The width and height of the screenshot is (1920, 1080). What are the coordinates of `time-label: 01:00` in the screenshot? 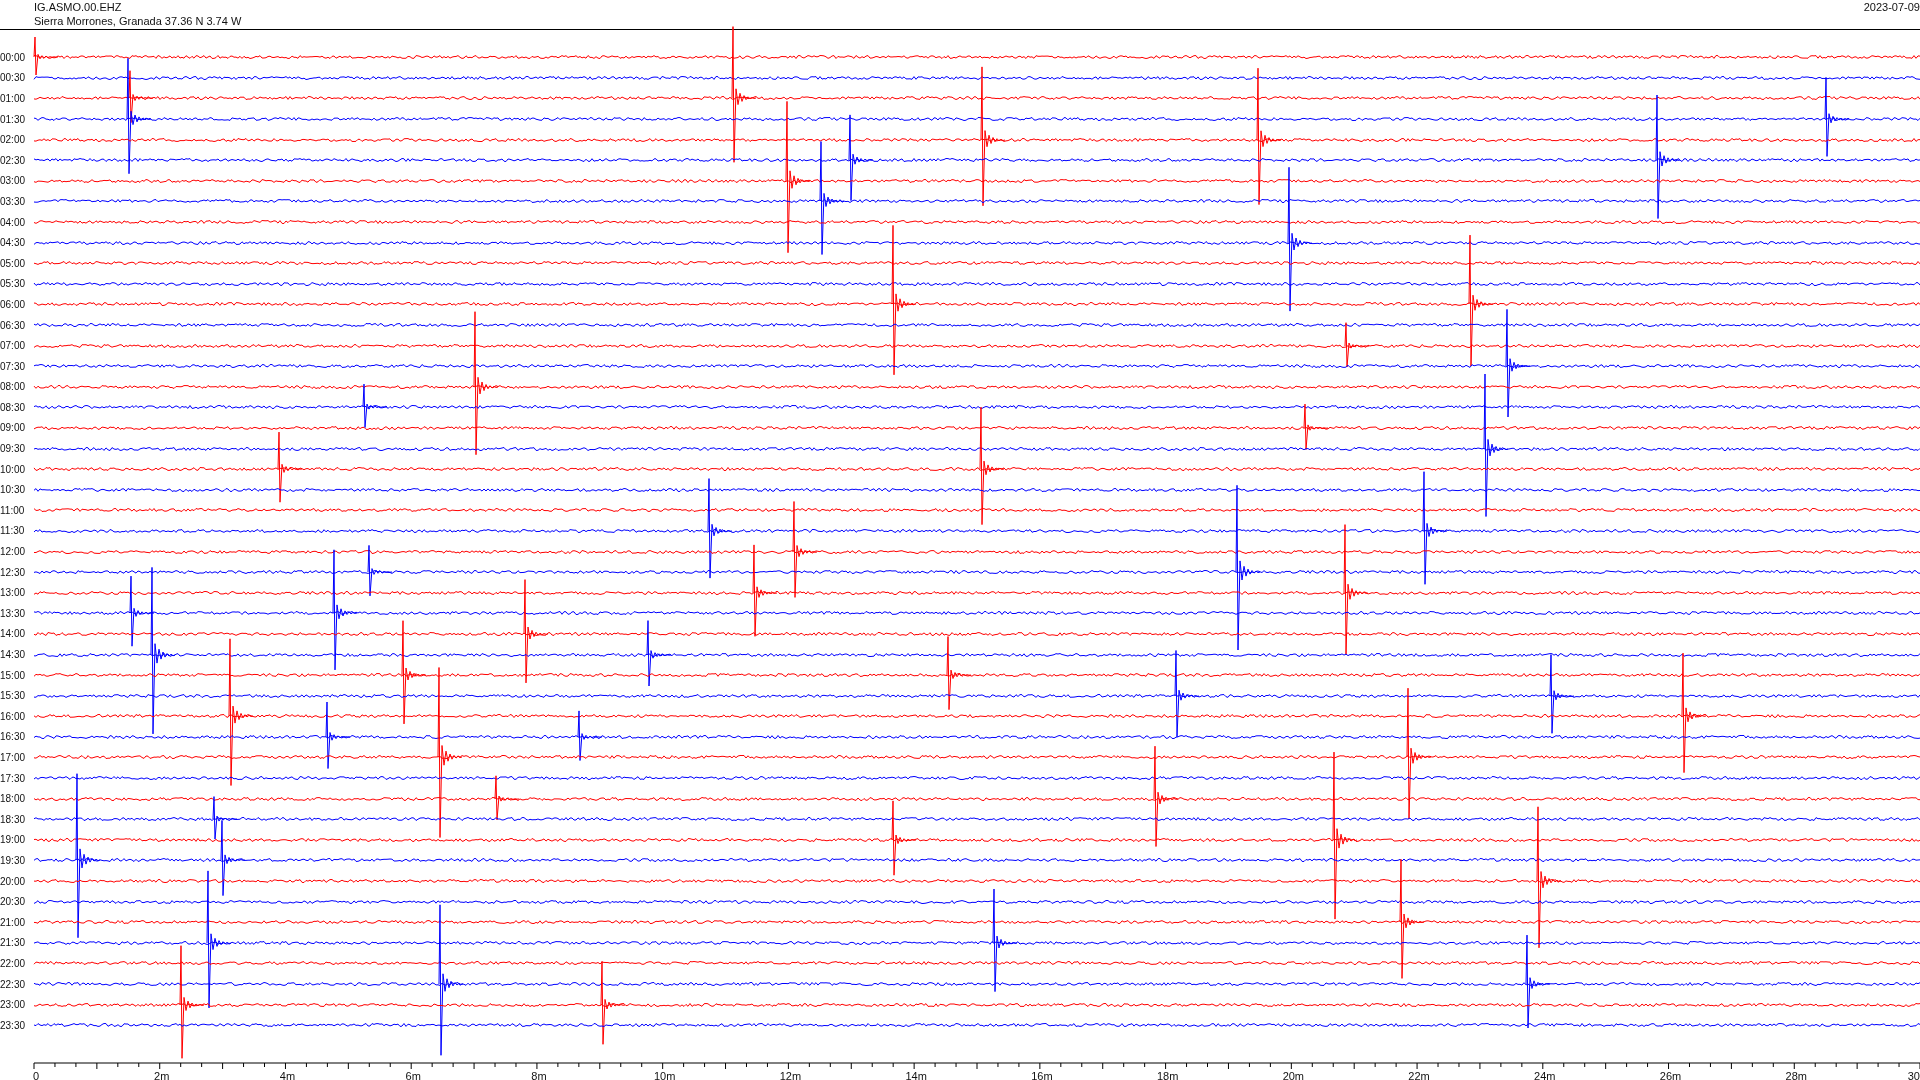 It's located at (13, 98).